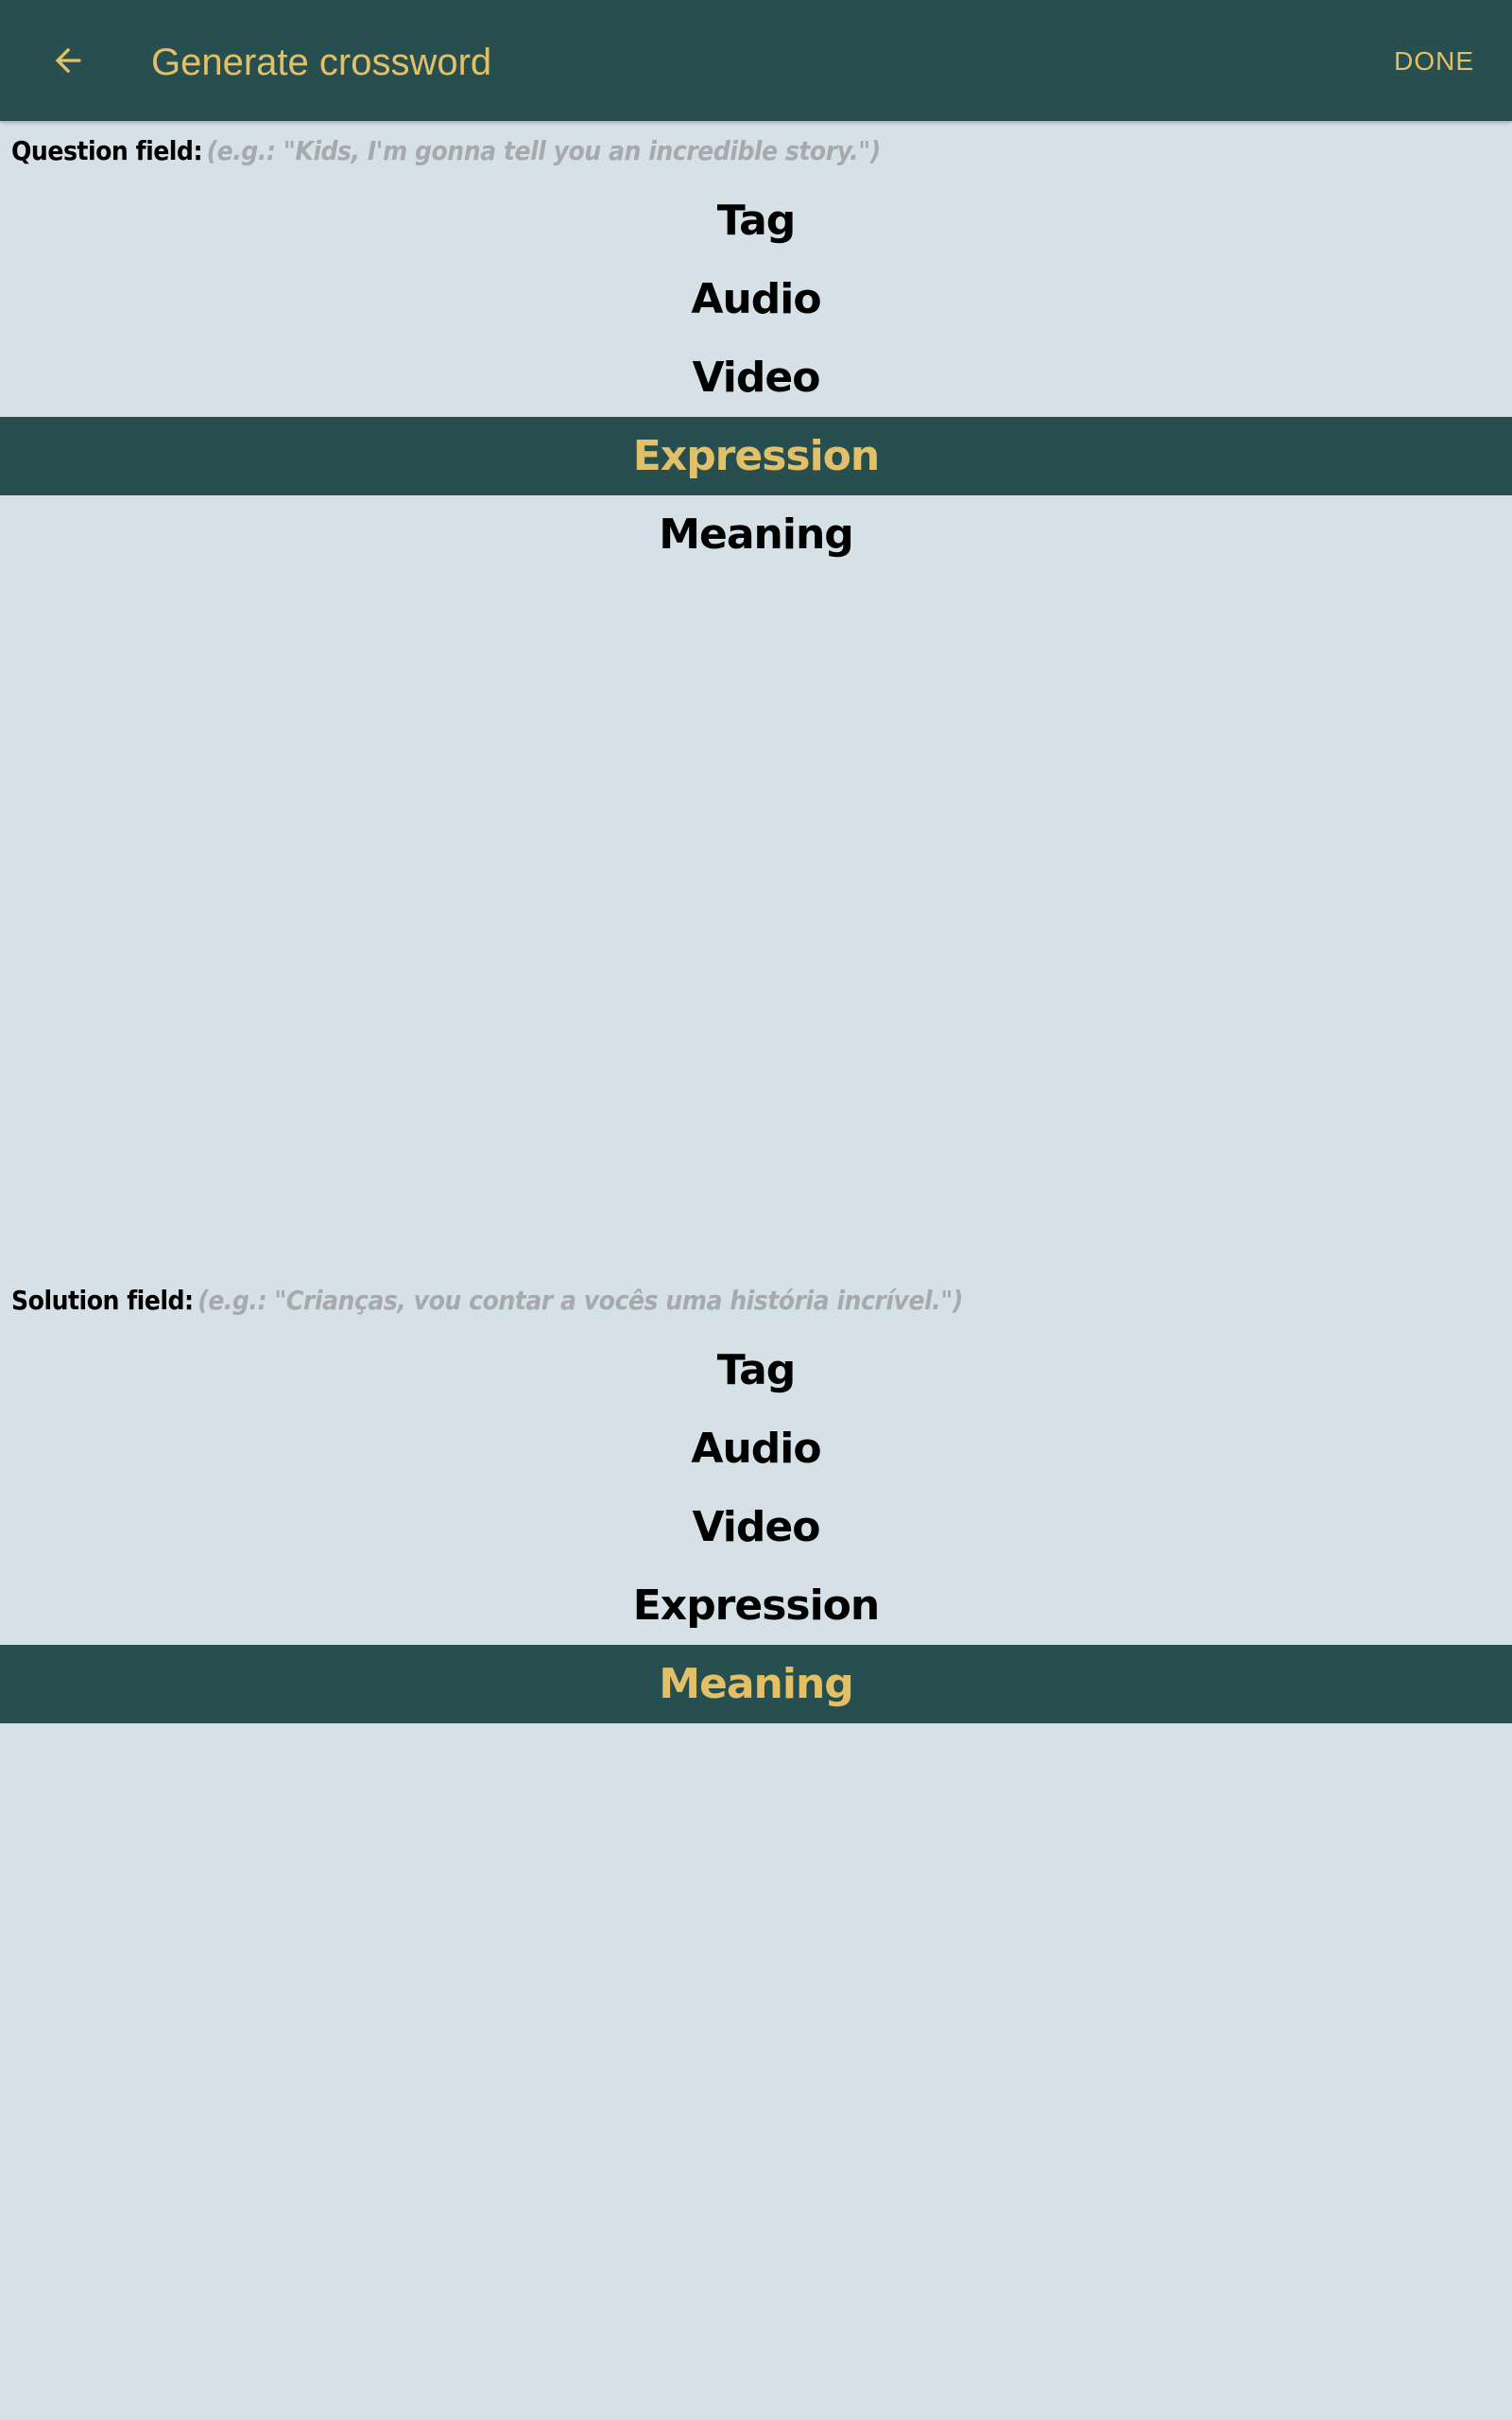  I want to click on arrow-left-icon, so click(68, 60).